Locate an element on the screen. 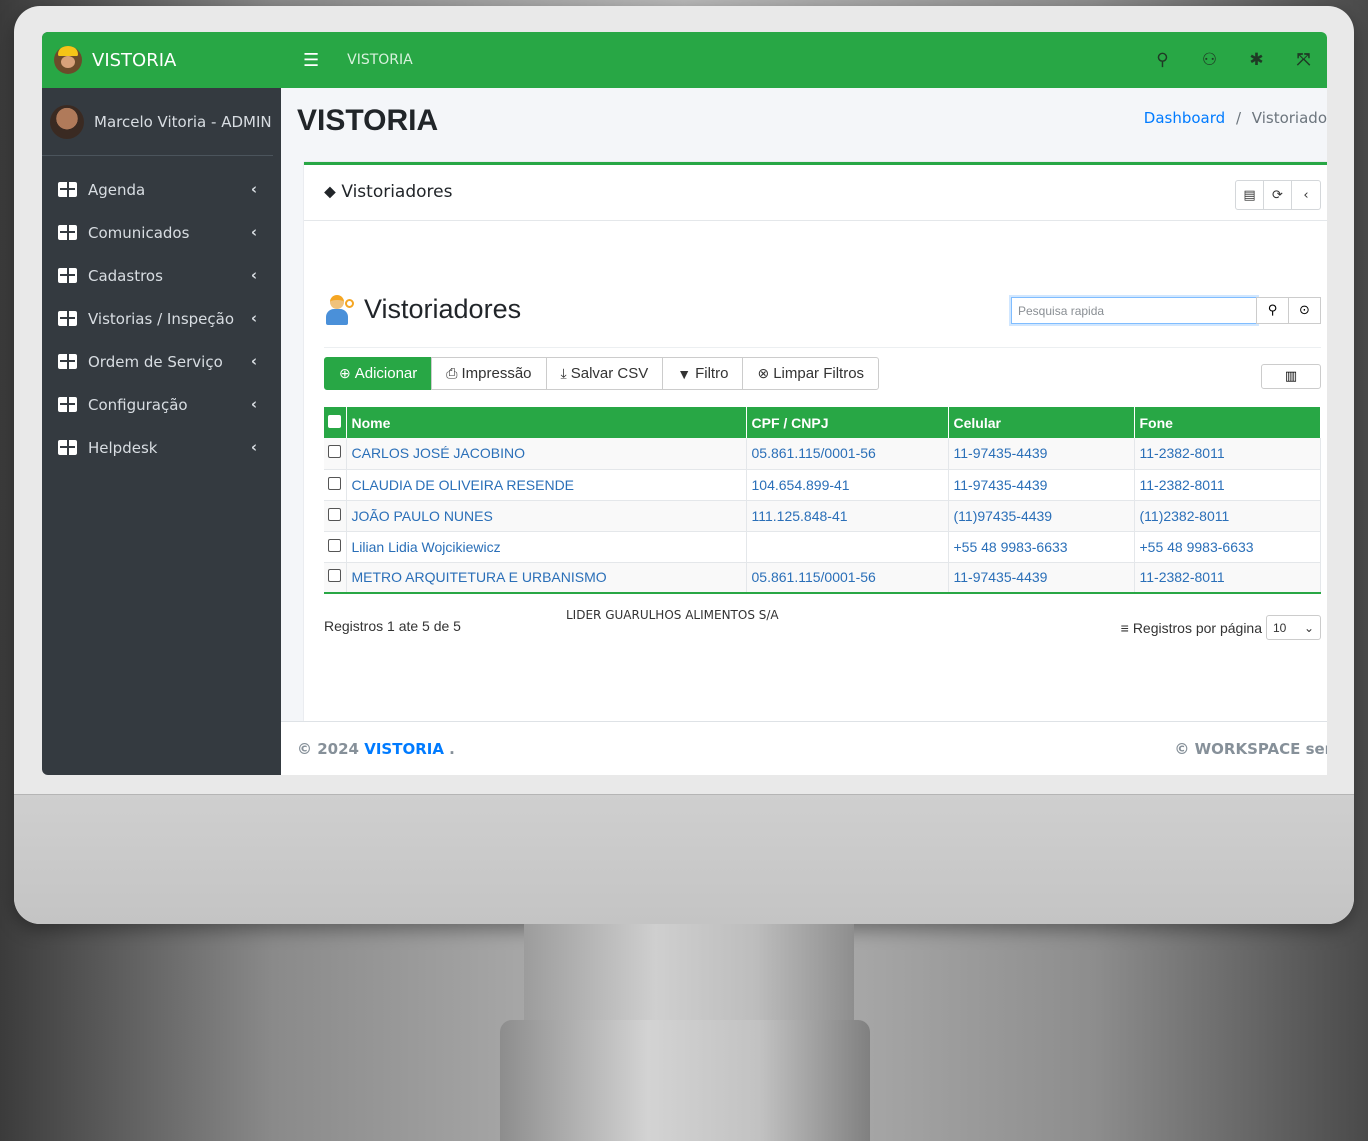 Image resolution: width=1368 pixels, height=1141 pixels. sidebar-item-label: Configuração is located at coordinates (138, 404).